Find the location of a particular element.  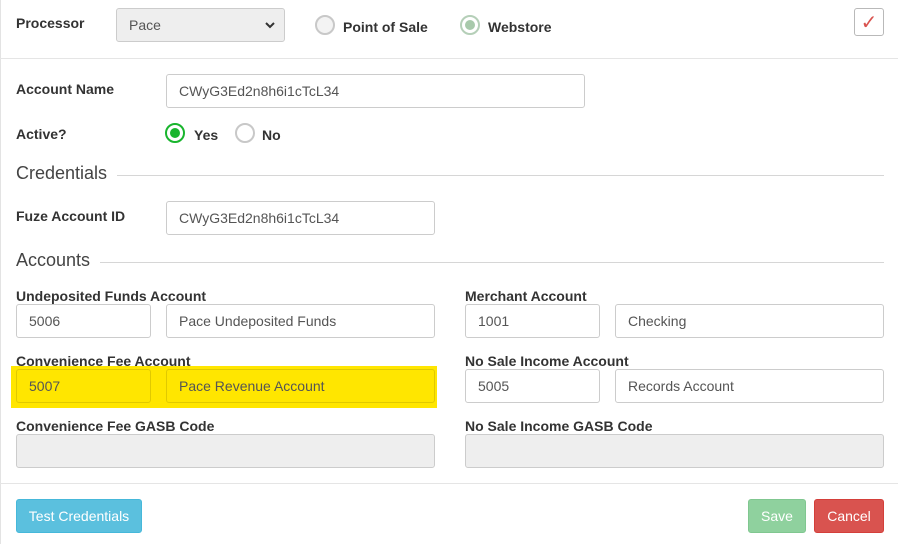

undeposited-name-input: Pace Undeposited Funds is located at coordinates (300, 321).